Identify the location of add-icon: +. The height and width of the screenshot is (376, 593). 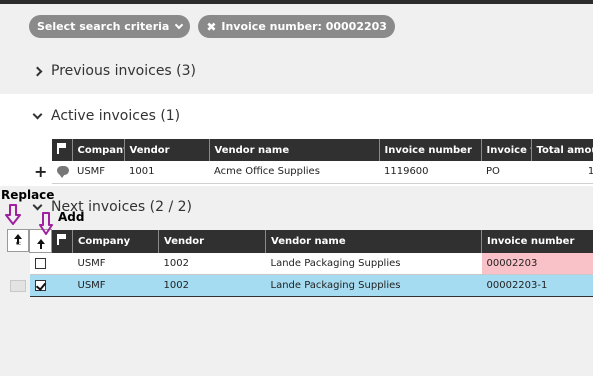
(40, 172).